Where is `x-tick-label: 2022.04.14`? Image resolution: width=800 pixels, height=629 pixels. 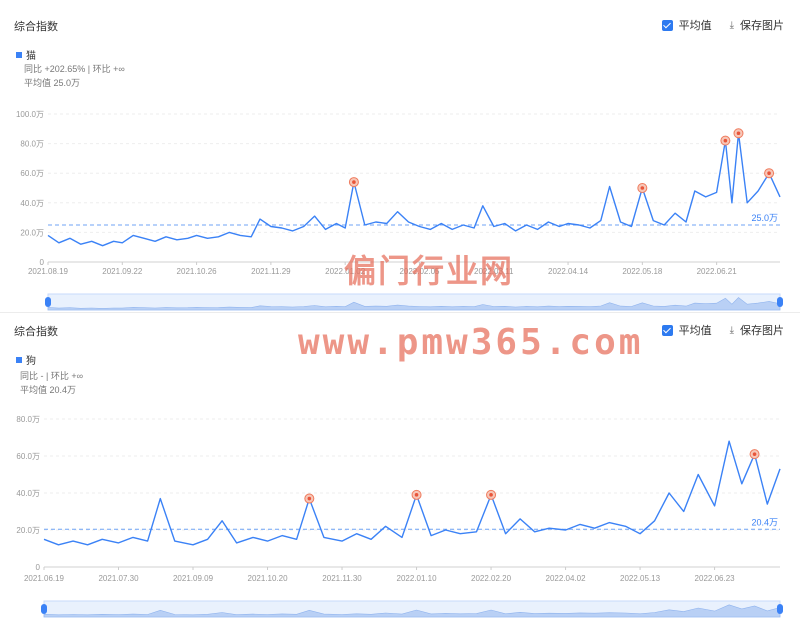 x-tick-label: 2022.04.14 is located at coordinates (568, 271).